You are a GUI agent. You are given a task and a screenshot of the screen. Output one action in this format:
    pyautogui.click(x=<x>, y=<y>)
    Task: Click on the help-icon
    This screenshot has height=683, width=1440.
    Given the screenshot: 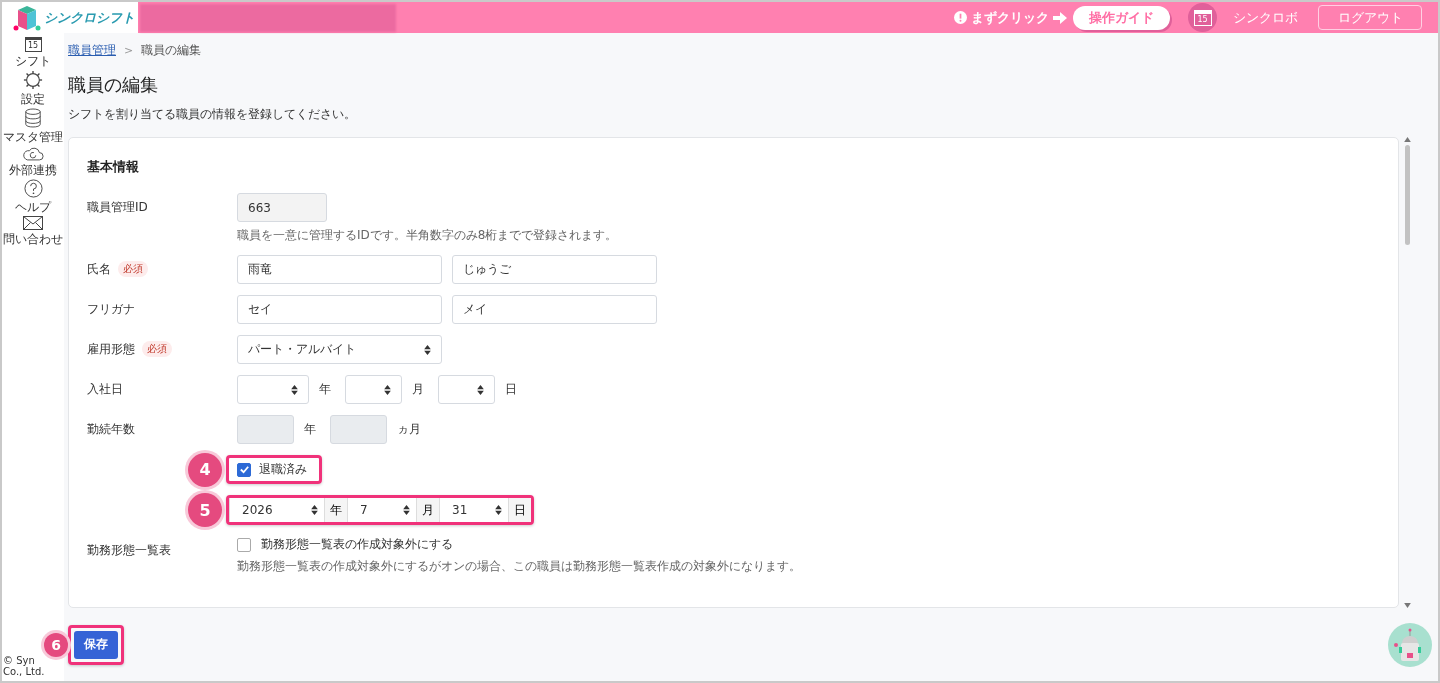 What is the action you would take?
    pyautogui.click(x=33, y=188)
    